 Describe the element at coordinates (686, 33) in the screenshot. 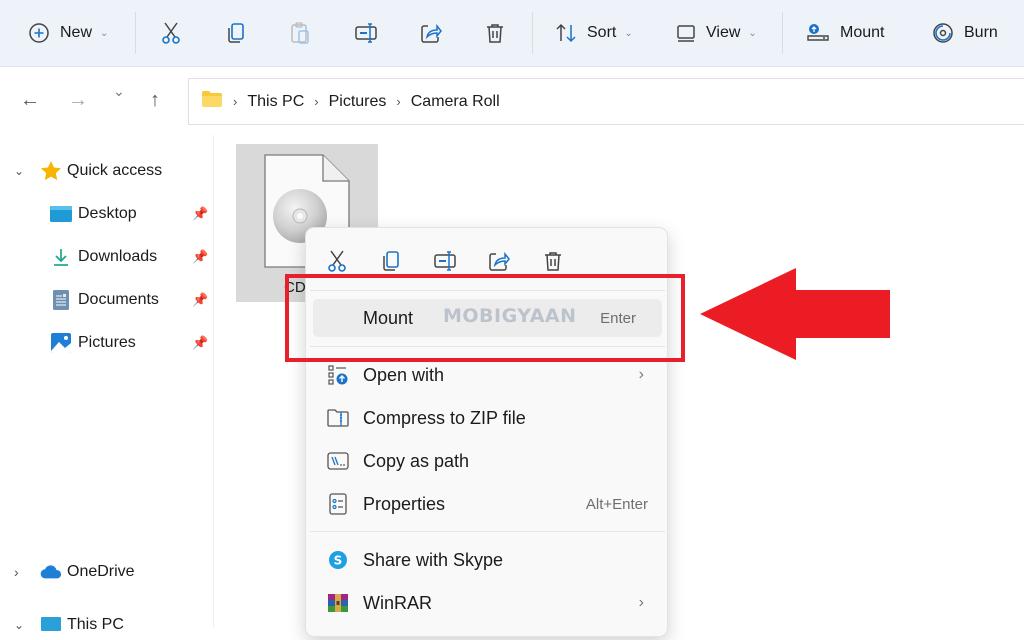

I see `view-icon` at that location.